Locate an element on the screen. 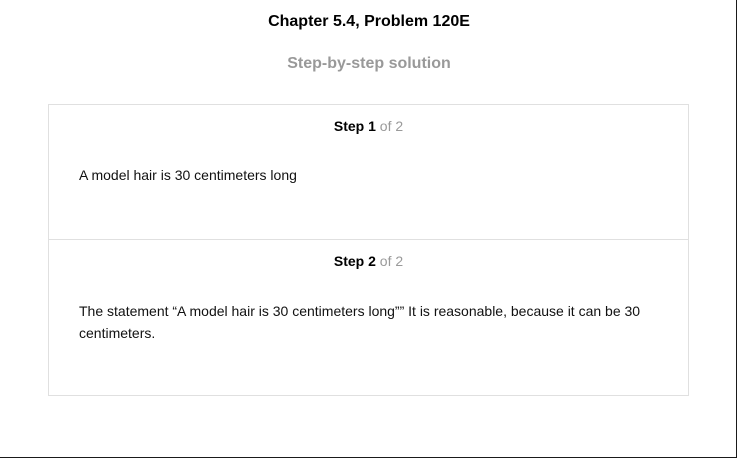 The image size is (738, 459). step-number: 2 is located at coordinates (372, 261).